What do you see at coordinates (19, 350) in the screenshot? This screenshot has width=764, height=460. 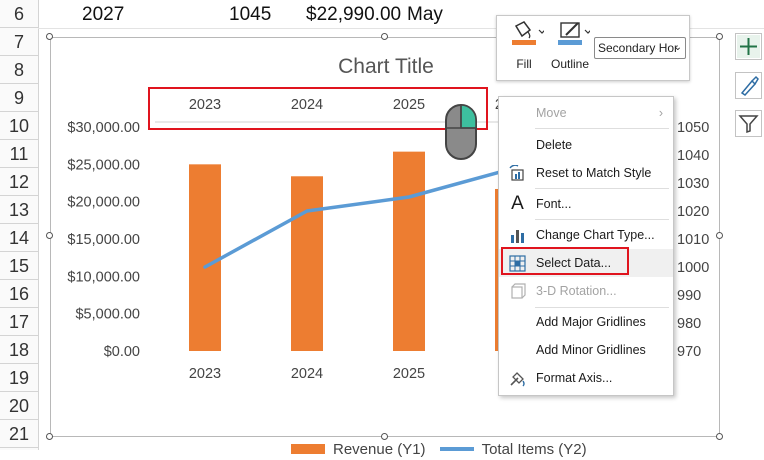 I see `row-header-18: 18` at bounding box center [19, 350].